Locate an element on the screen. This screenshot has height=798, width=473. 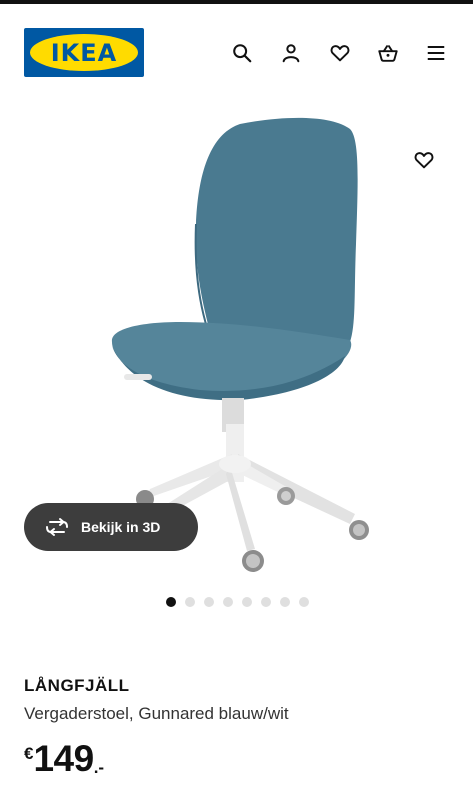
basket-icon is located at coordinates (388, 53).